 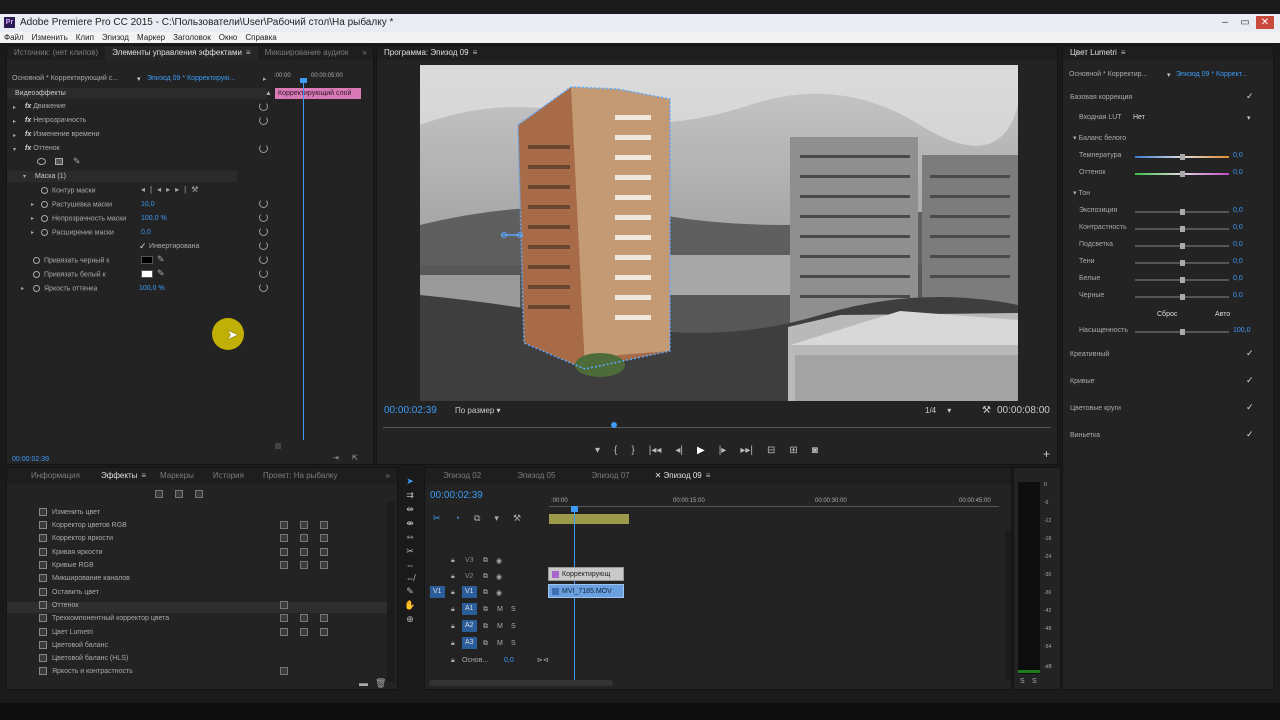 I want to click on expand-opacity-icon: ▸, so click(x=14, y=121).